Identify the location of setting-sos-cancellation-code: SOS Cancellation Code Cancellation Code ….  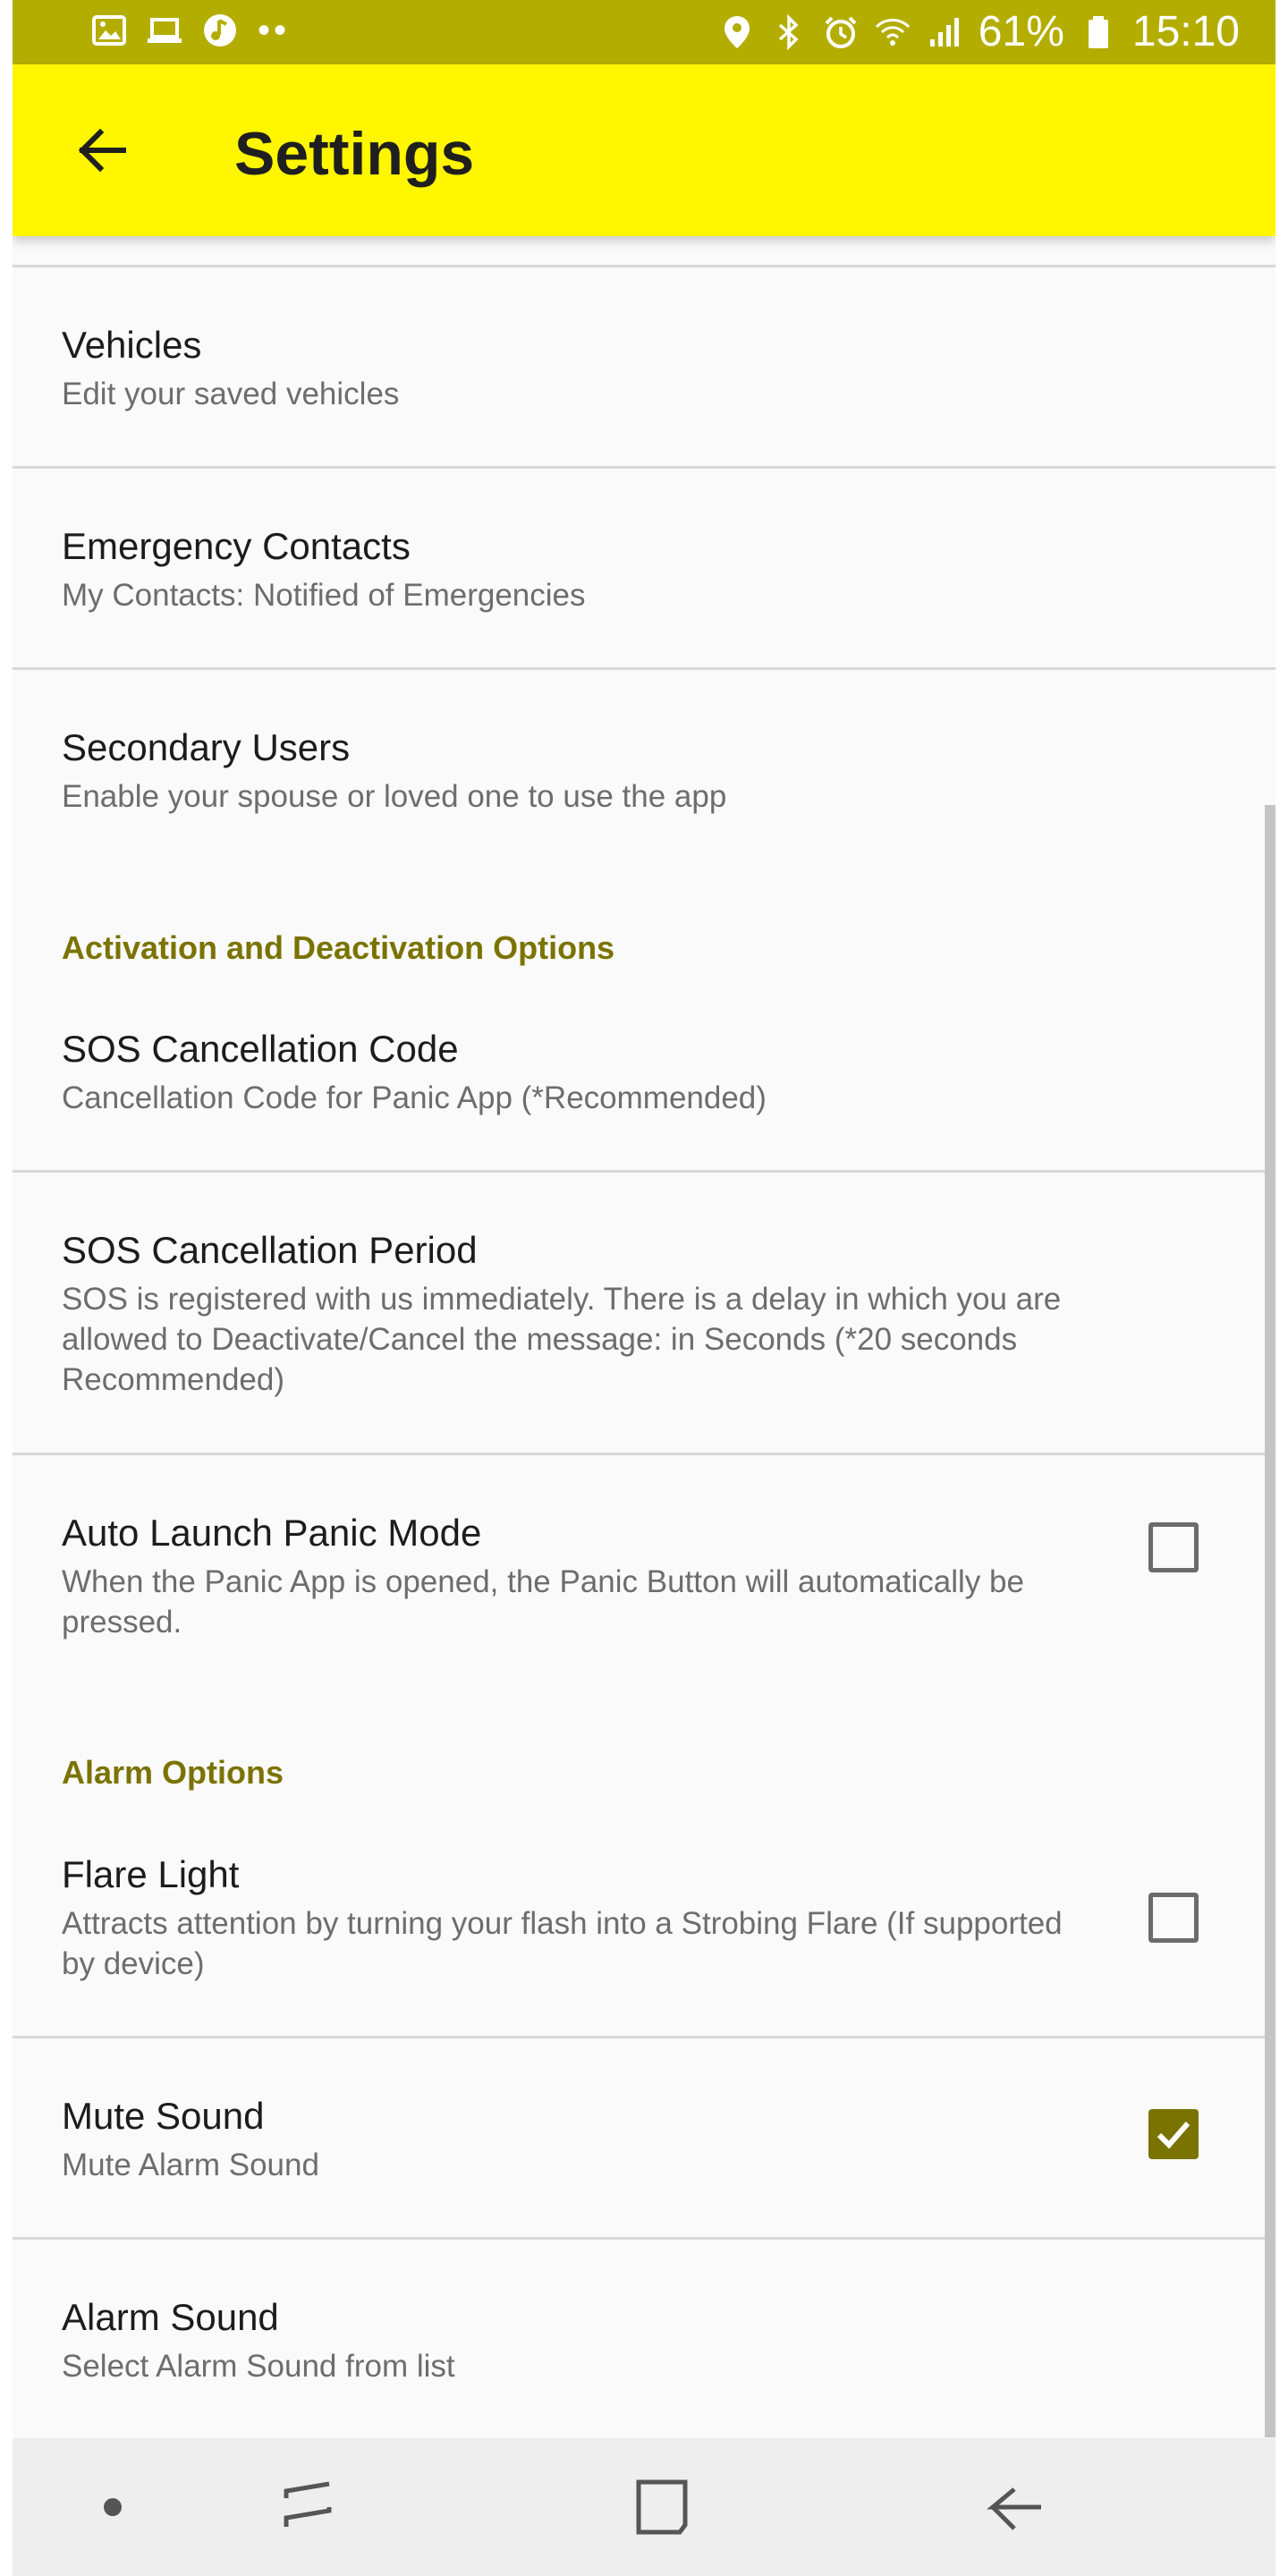
(644, 1072).